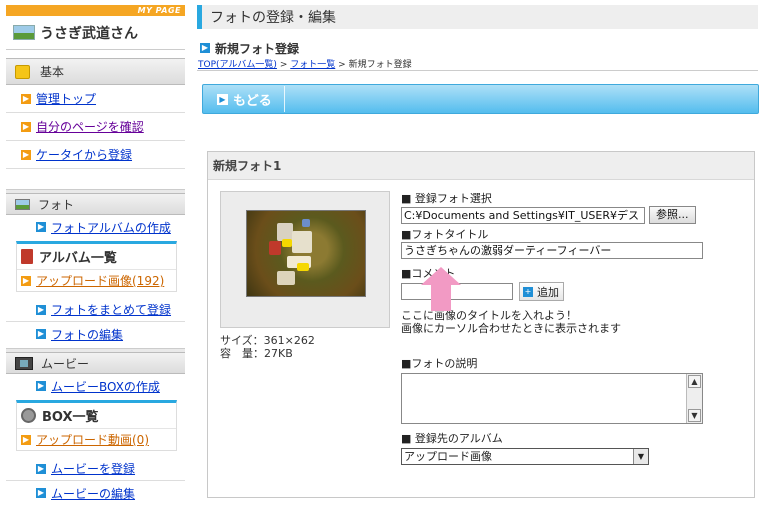  Describe the element at coordinates (576, 289) in the screenshot. I see `comment-block: ■コメント + 追加` at that location.